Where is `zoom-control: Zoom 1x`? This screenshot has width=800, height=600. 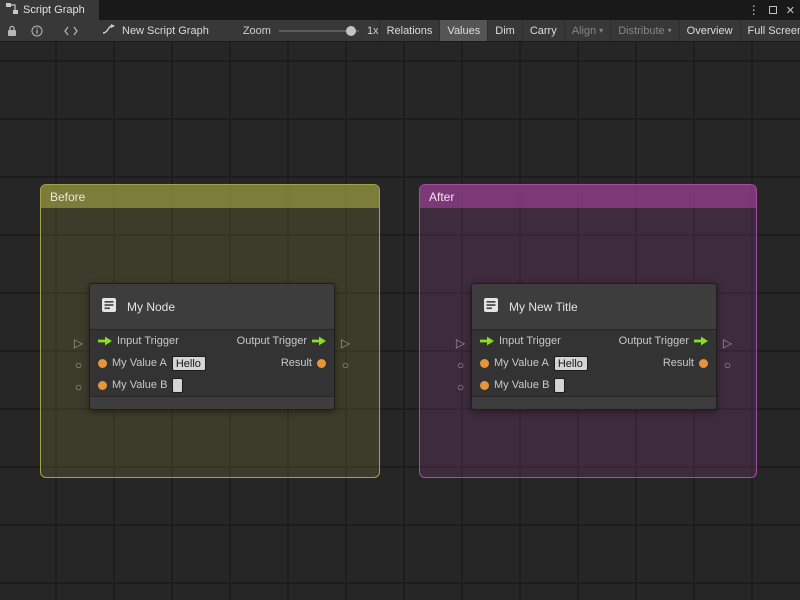 zoom-control: Zoom 1x is located at coordinates (311, 31).